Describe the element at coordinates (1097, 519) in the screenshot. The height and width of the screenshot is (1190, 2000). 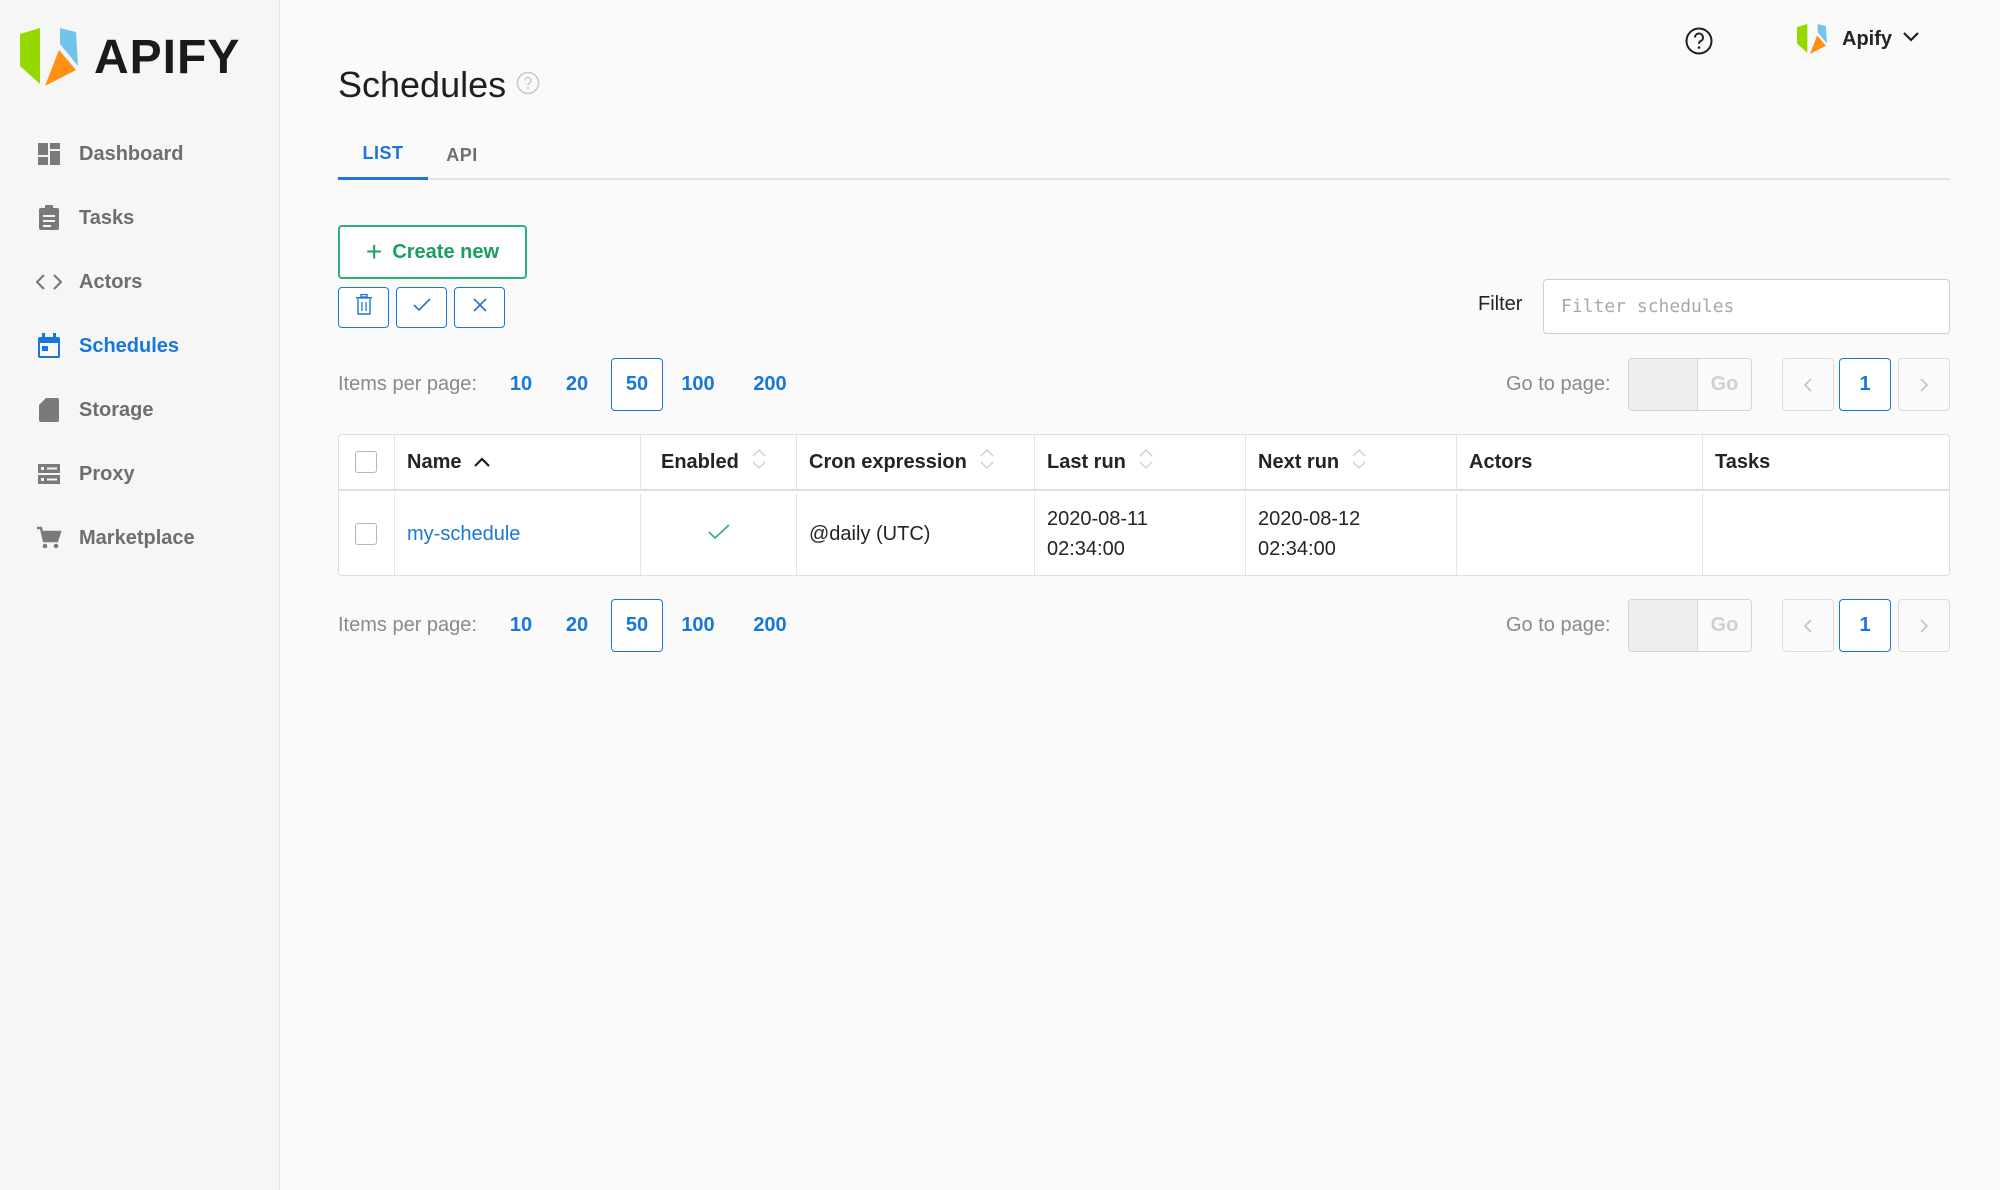
I see `last-run-date: 2020-08-11` at that location.